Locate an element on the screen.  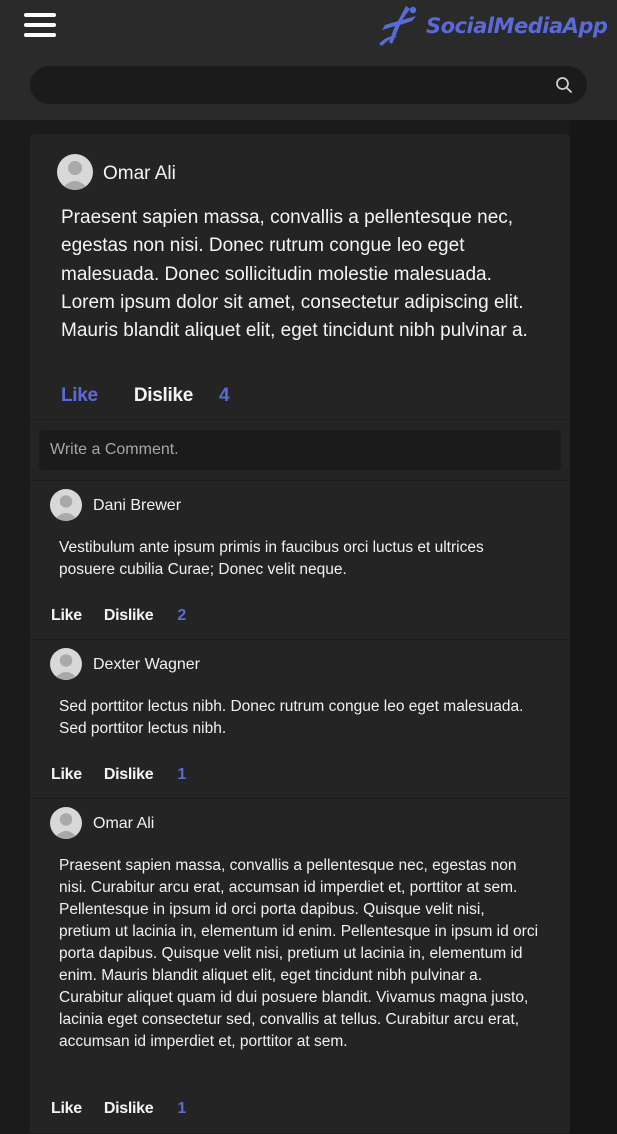
comment-author: Dani Brewer is located at coordinates (137, 506).